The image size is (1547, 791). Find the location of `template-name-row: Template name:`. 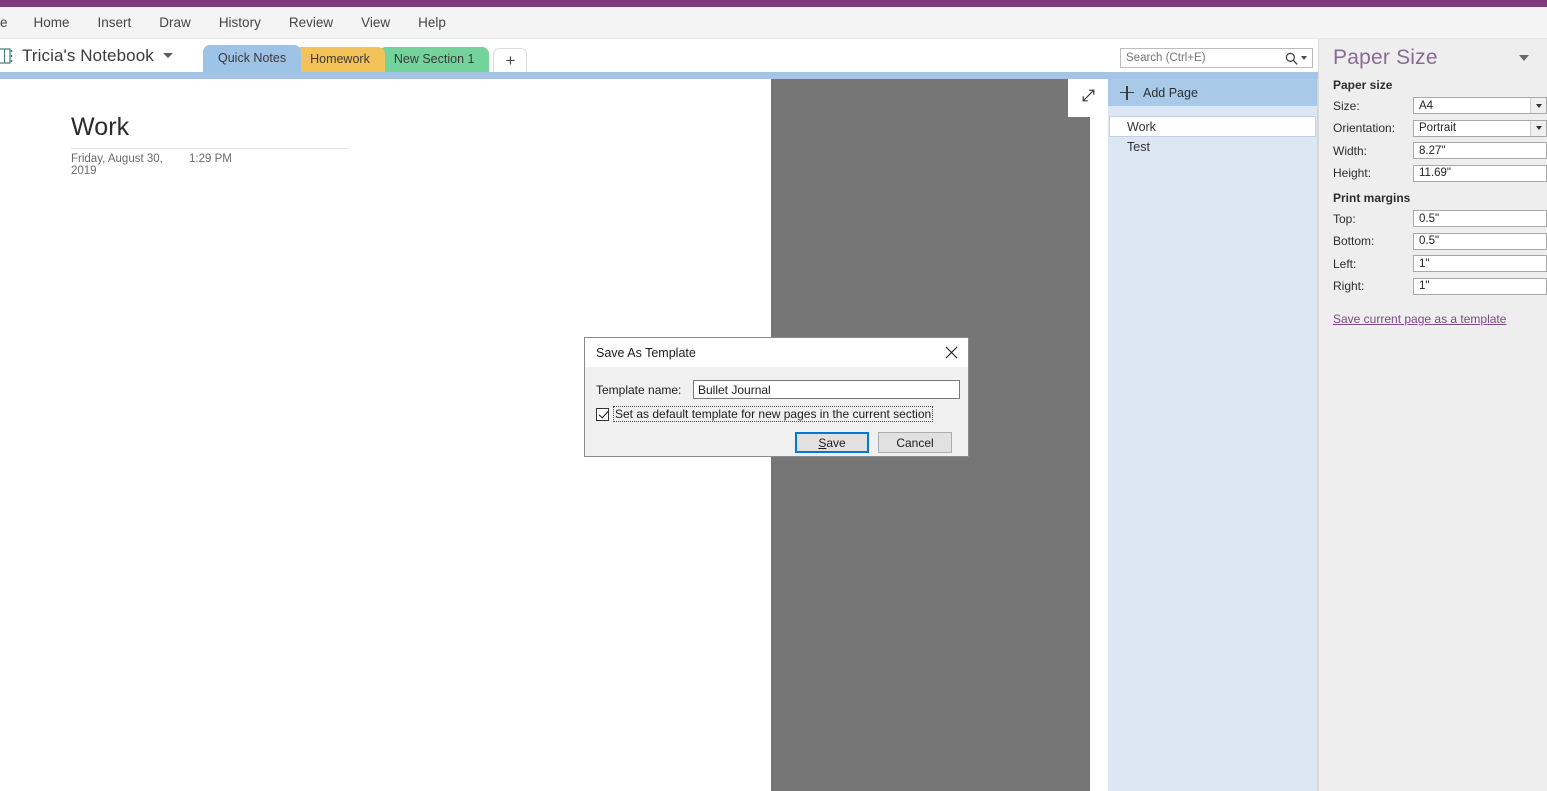

template-name-row: Template name: is located at coordinates (778, 389).